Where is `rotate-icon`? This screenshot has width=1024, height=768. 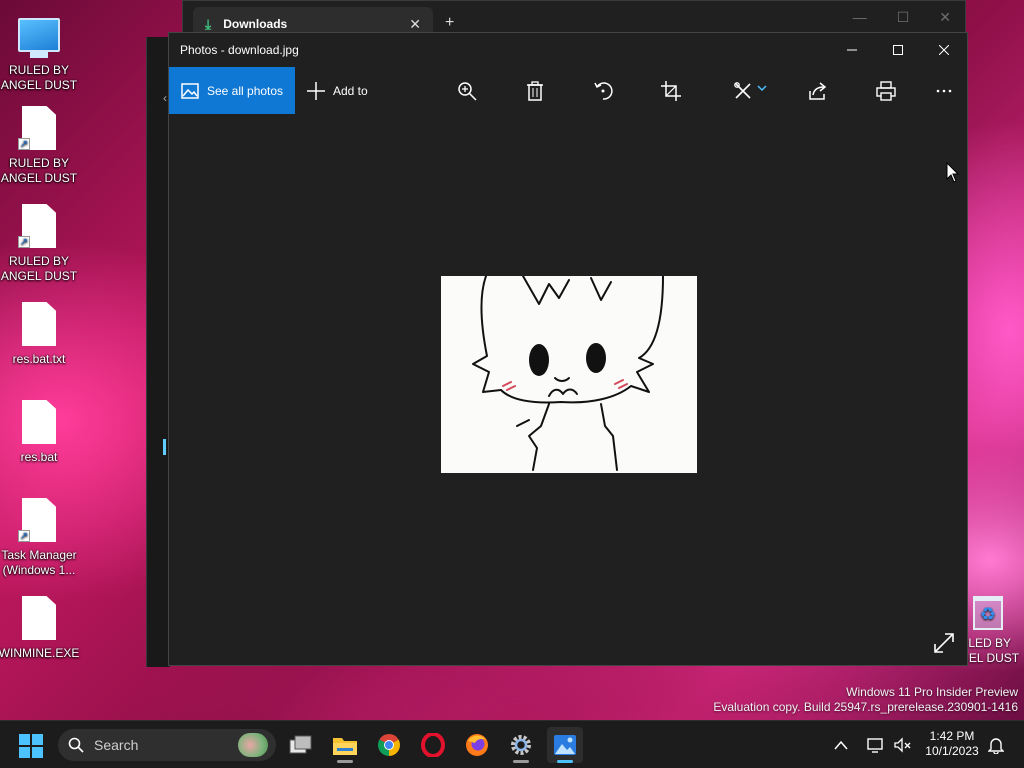
rotate-icon is located at coordinates (603, 90).